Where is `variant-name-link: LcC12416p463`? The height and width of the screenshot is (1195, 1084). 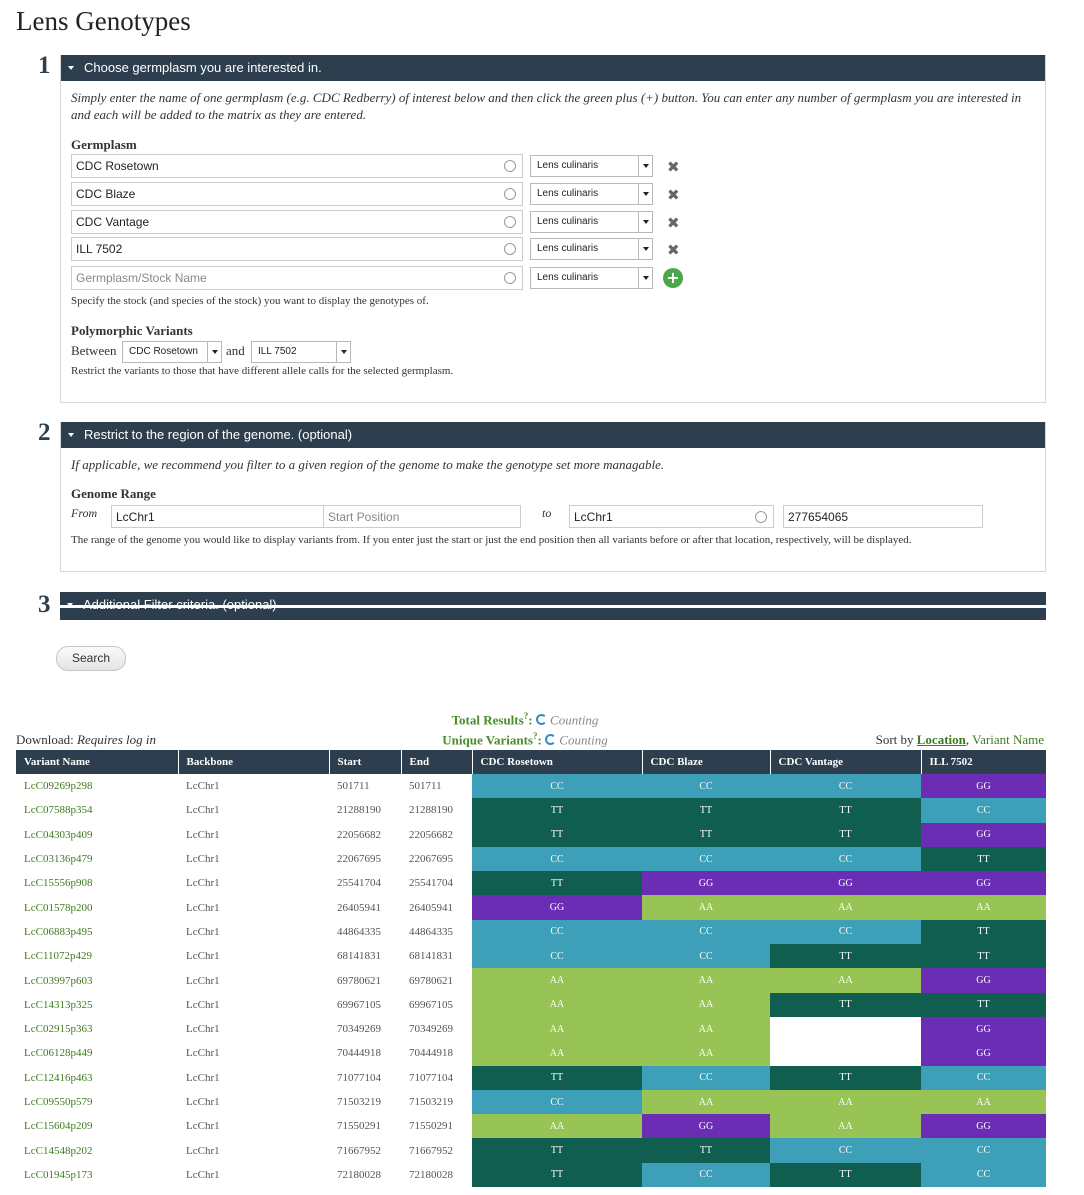 variant-name-link: LcC12416p463 is located at coordinates (97, 1078).